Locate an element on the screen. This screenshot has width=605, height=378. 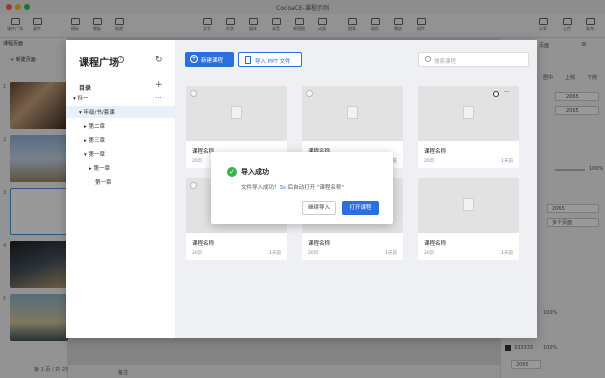
plaza-title: 课程广场 is located at coordinates (99, 63).